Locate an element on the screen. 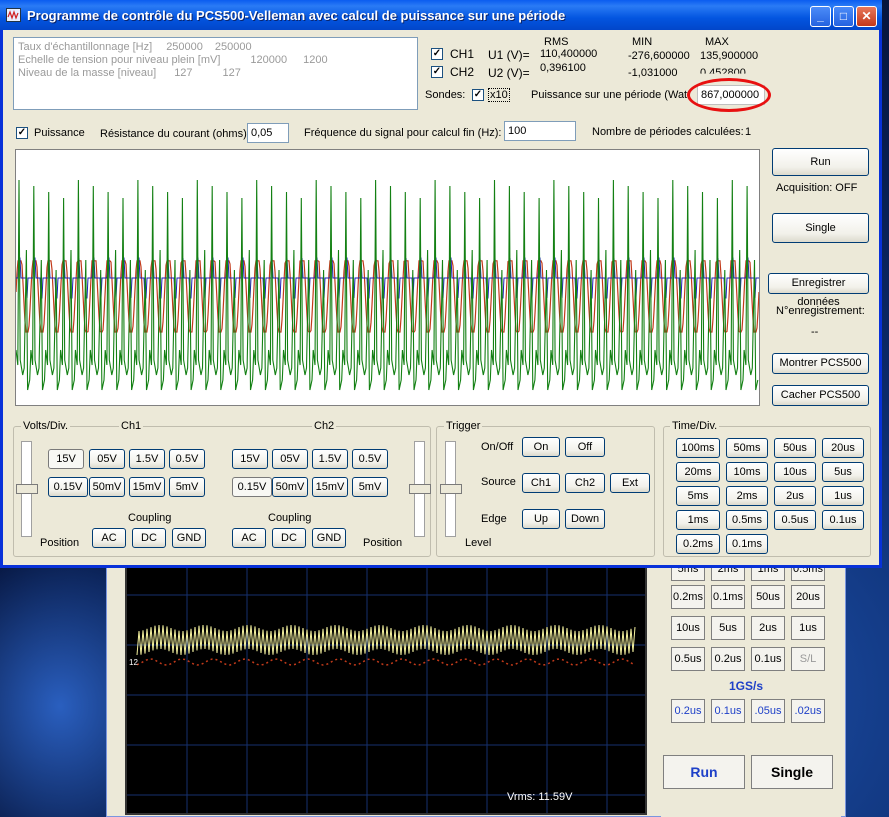  ch1-coupling-gnd: GND is located at coordinates (189, 538).